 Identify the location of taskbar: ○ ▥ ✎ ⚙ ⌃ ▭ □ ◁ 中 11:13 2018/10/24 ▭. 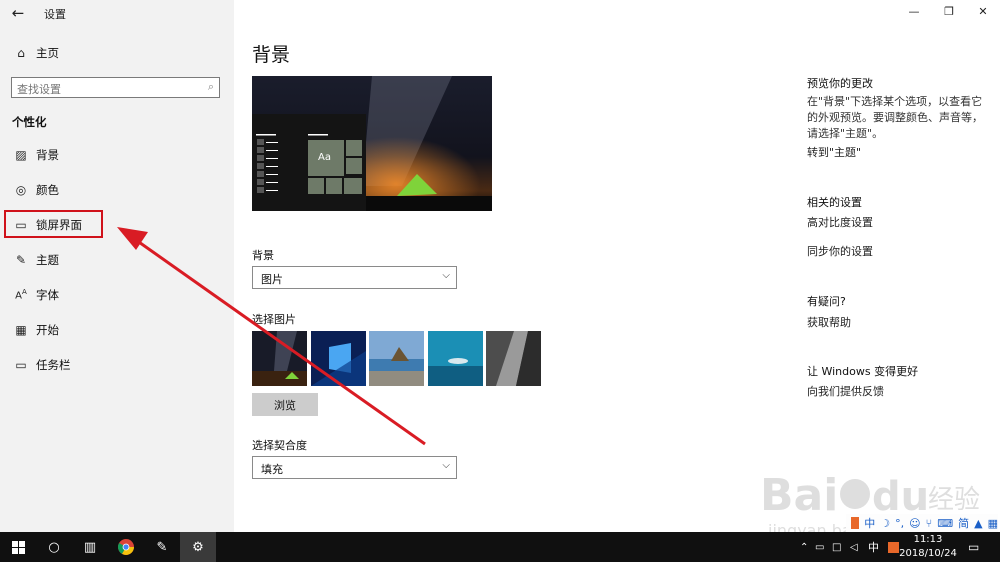
(500, 547).